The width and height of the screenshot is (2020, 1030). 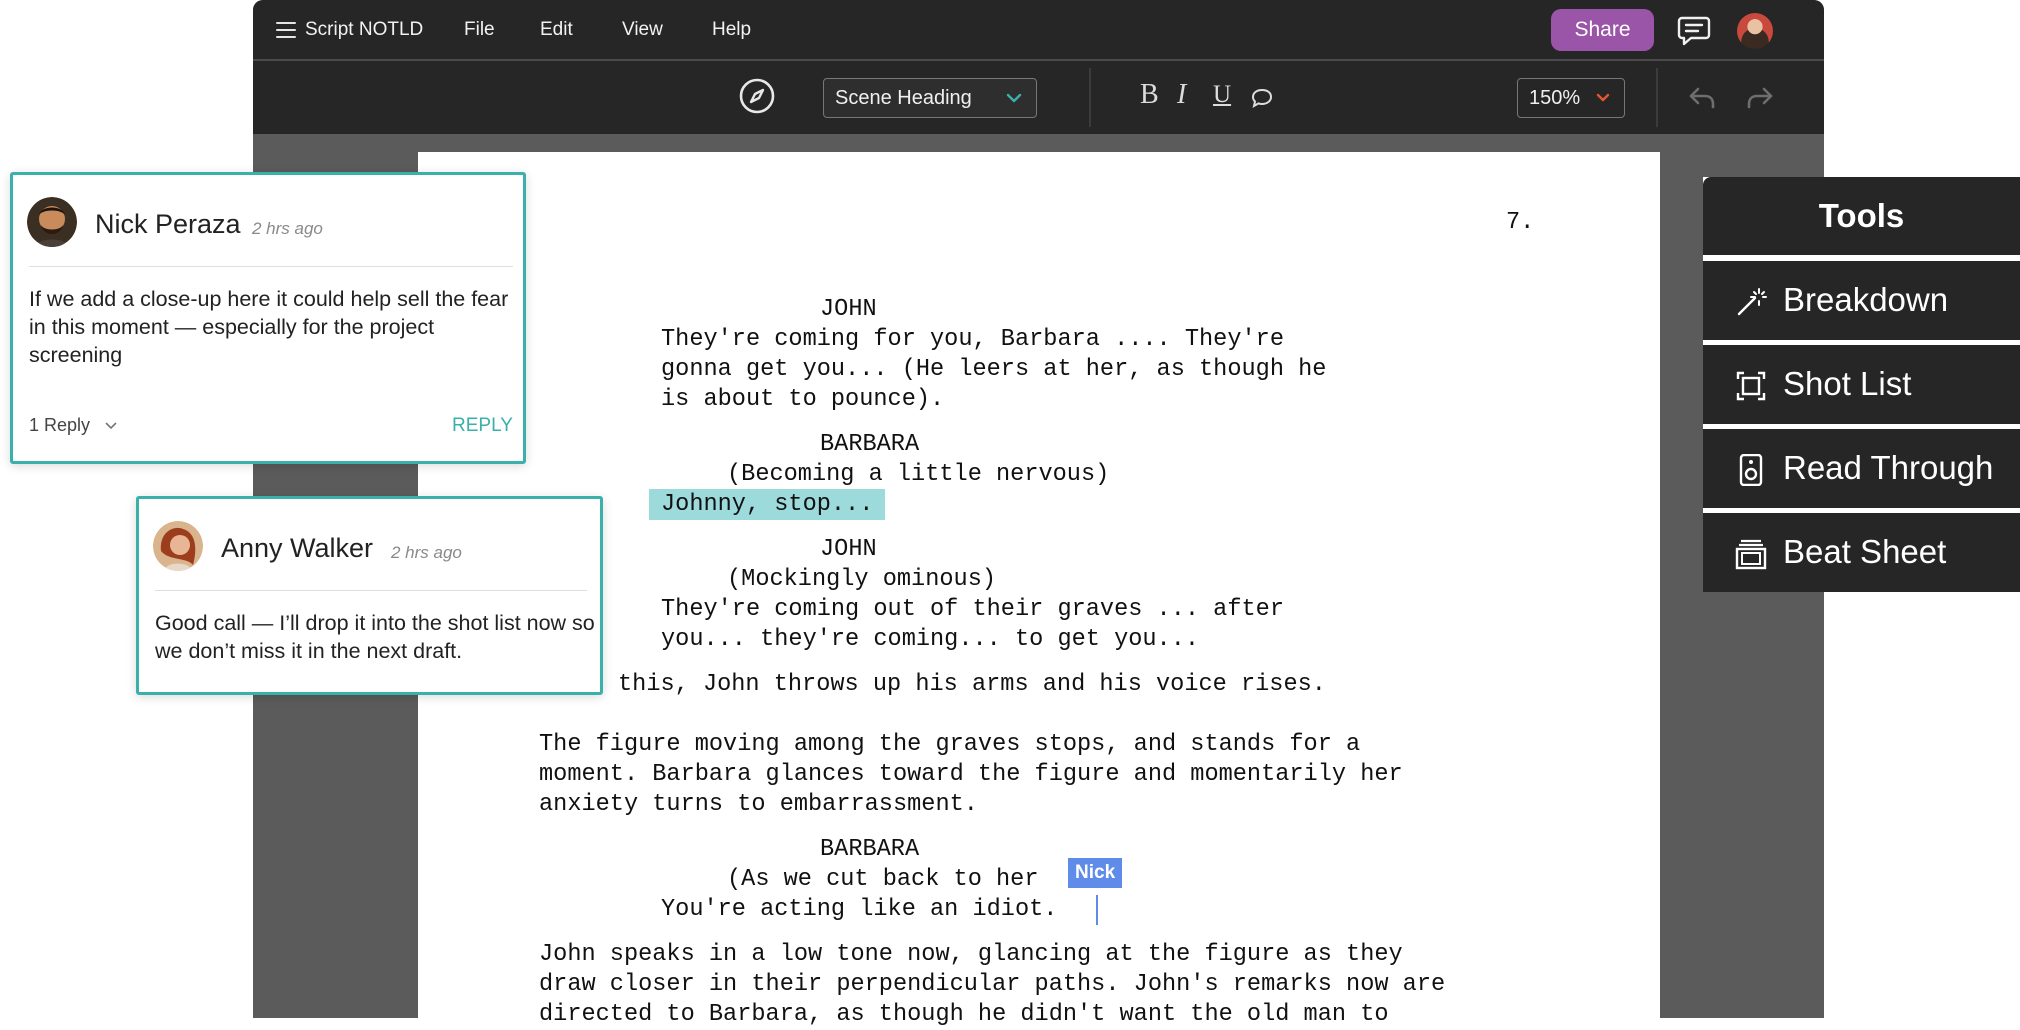 I want to click on menu-file: File, so click(x=479, y=30).